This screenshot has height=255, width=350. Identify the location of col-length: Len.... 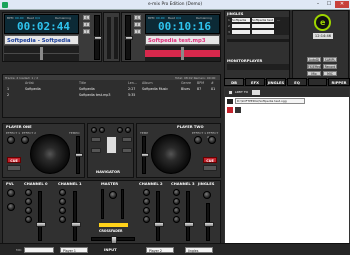
(132, 83).